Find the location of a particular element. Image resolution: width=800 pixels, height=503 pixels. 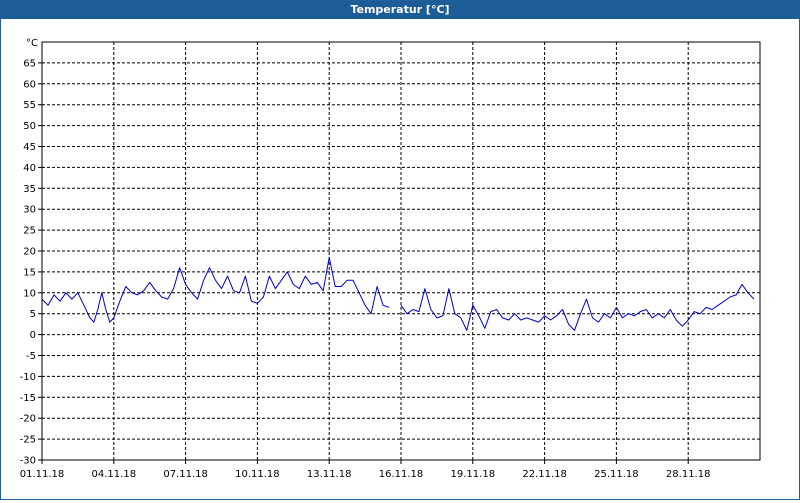

y-tick-label: -10 is located at coordinates (28, 377).